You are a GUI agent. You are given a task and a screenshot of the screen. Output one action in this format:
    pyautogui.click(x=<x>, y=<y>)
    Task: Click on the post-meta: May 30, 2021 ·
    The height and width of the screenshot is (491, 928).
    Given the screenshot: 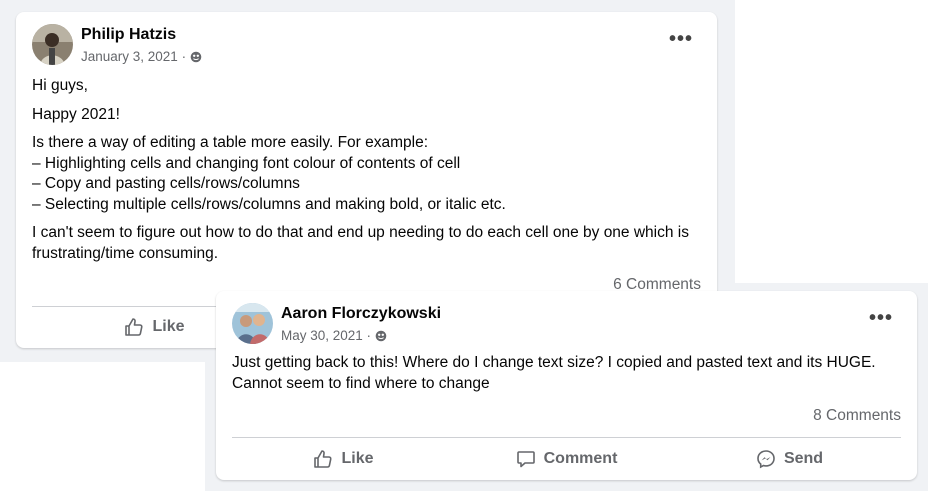 What is the action you would take?
    pyautogui.click(x=334, y=335)
    